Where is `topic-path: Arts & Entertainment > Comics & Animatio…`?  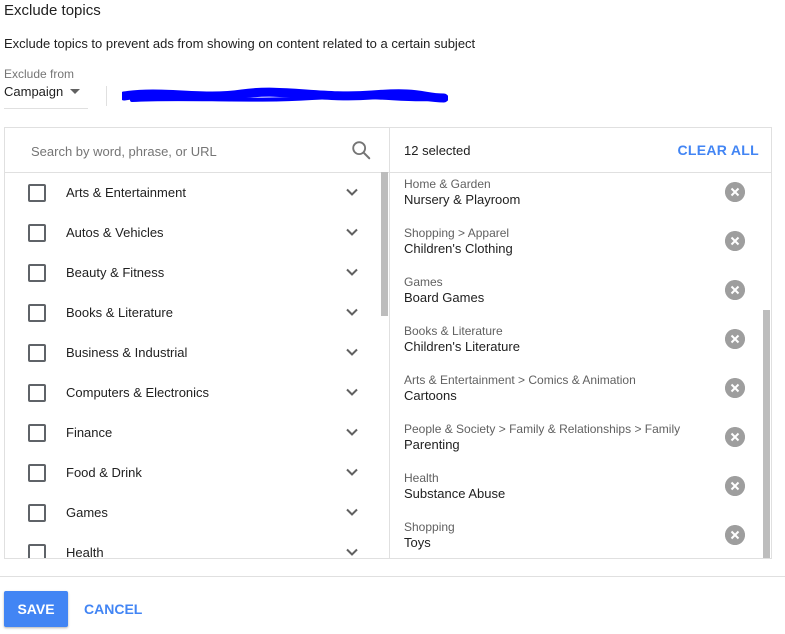
topic-path: Arts & Entertainment > Comics & Animatio… is located at coordinates (520, 380).